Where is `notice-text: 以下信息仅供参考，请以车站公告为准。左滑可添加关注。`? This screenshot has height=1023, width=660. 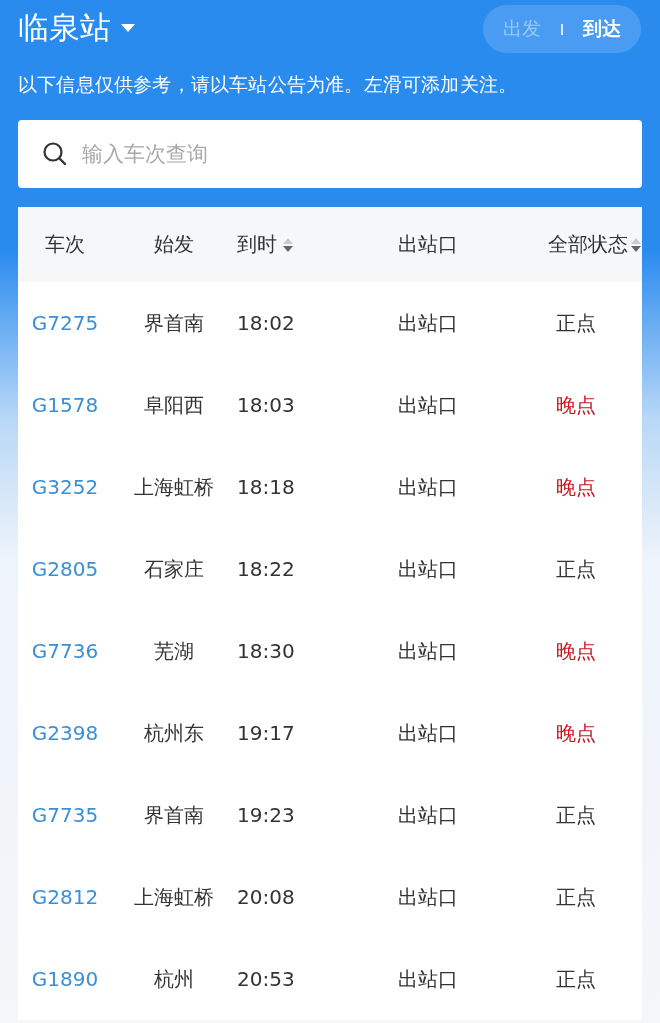 notice-text: 以下信息仅供参考，请以车站公告为准。左滑可添加关注。 is located at coordinates (268, 84).